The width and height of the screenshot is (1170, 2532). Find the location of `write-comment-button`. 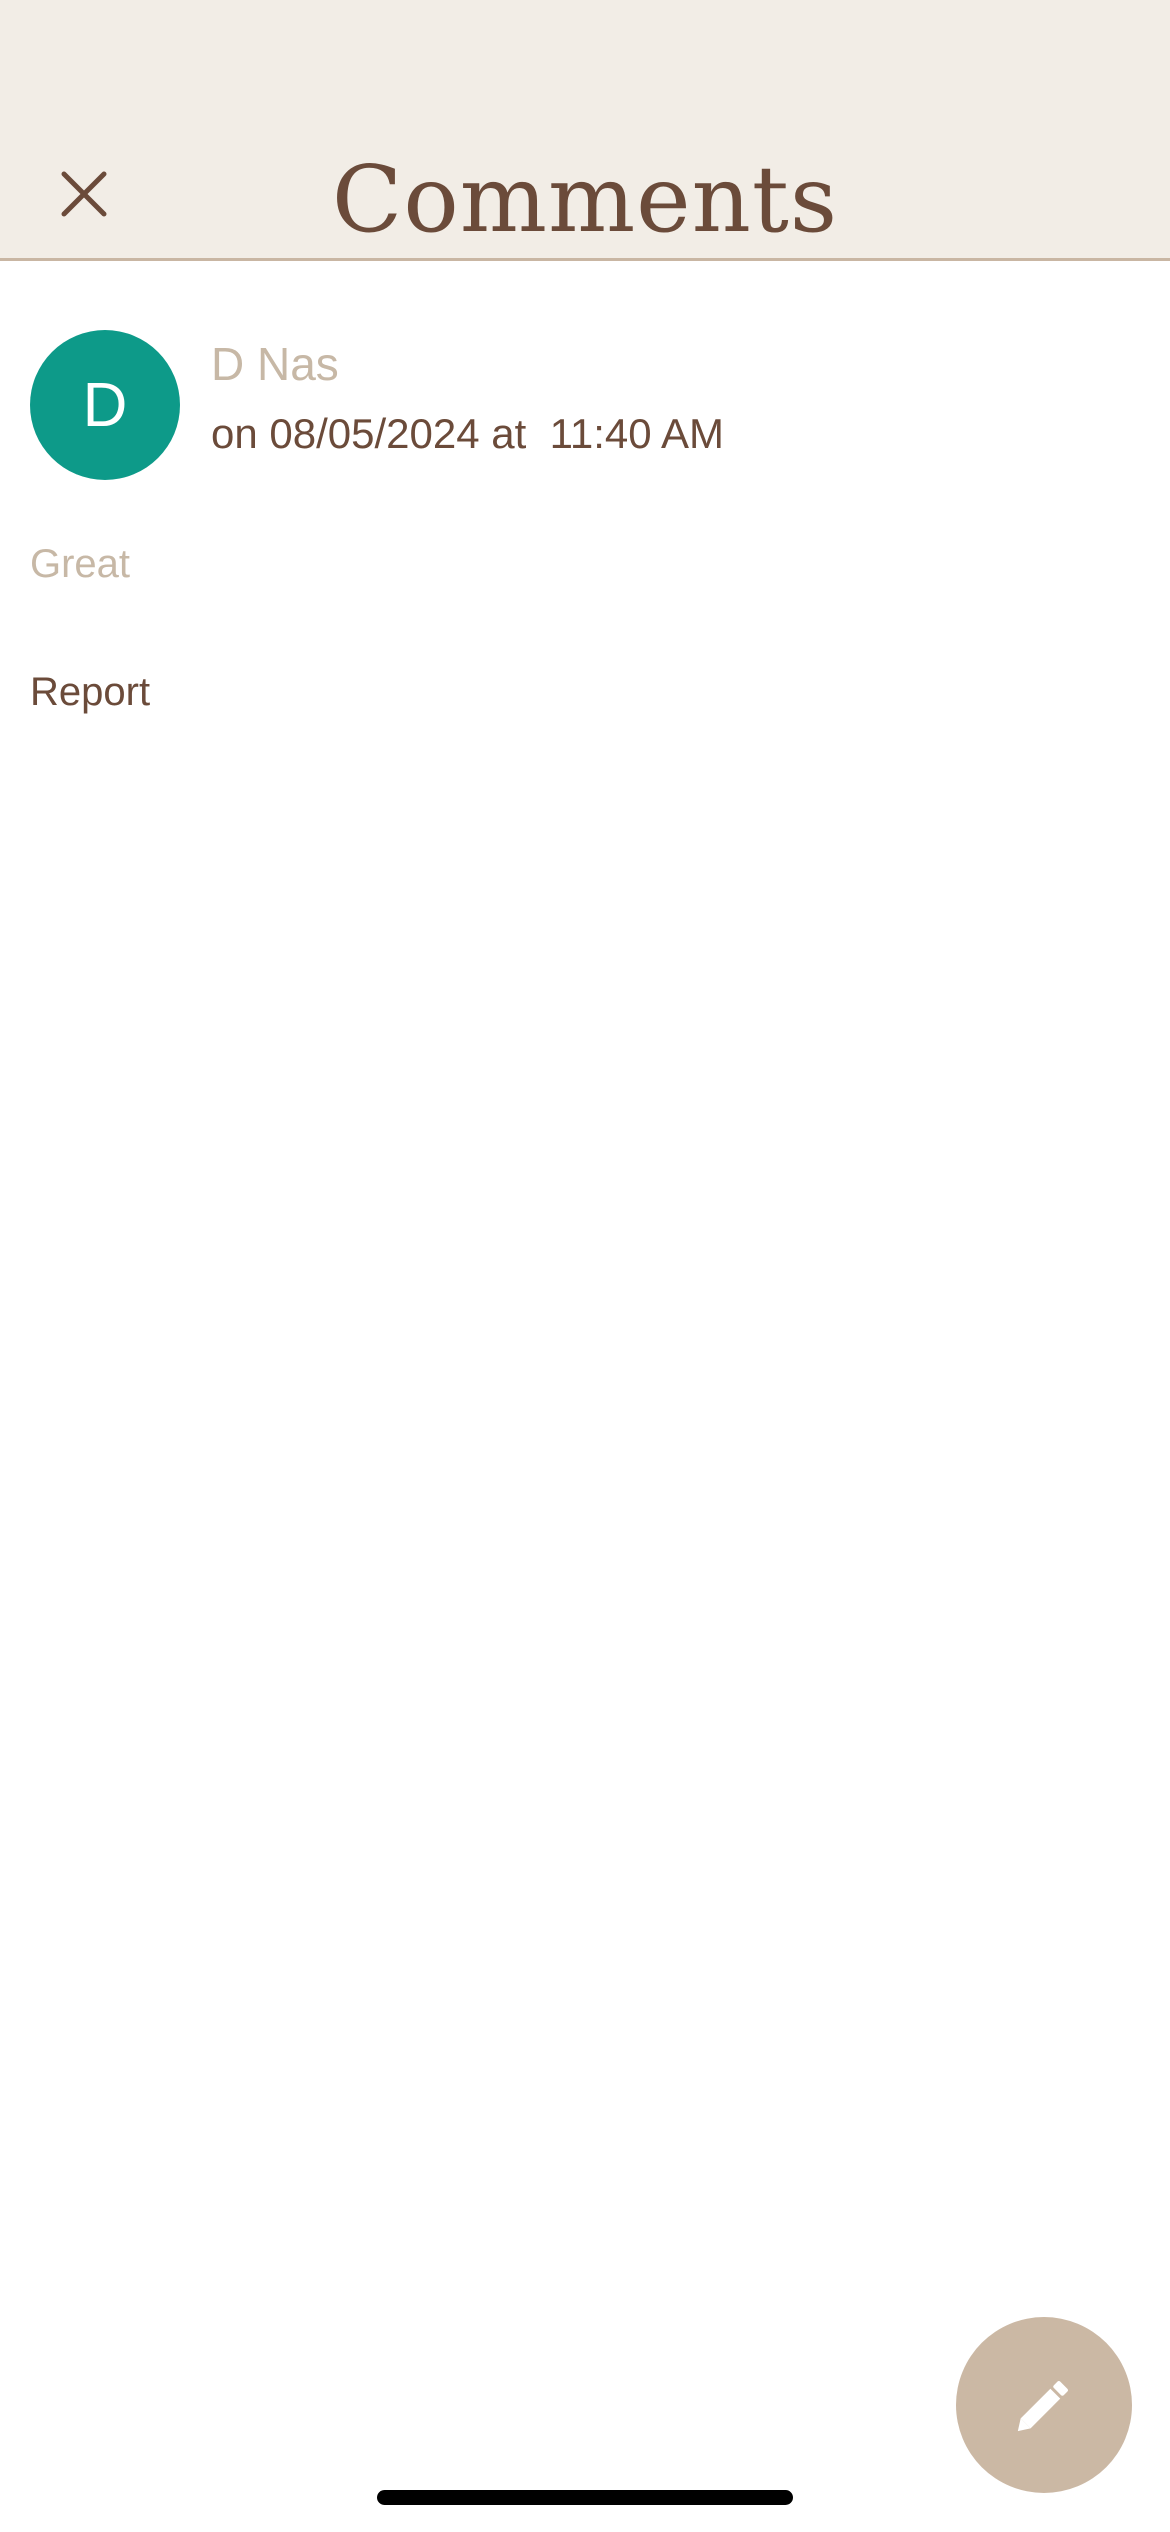

write-comment-button is located at coordinates (1044, 2405).